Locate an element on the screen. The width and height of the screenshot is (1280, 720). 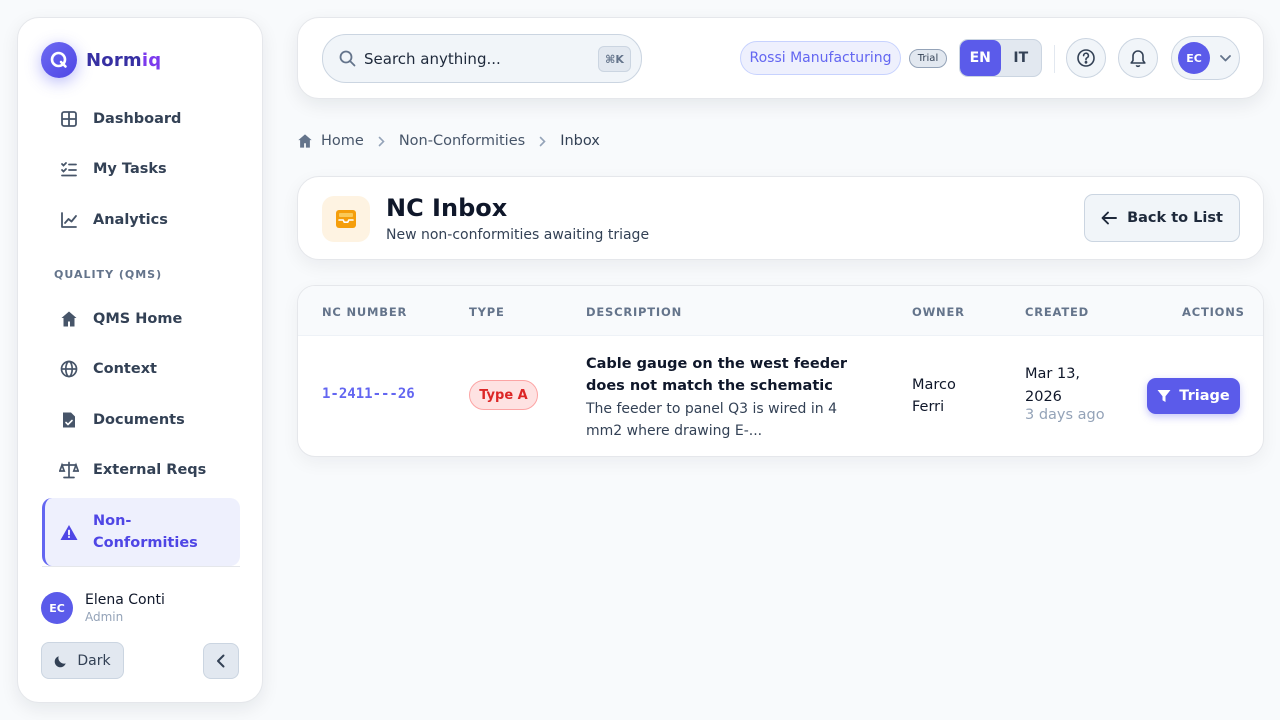
inbox-icon is located at coordinates (346, 219).